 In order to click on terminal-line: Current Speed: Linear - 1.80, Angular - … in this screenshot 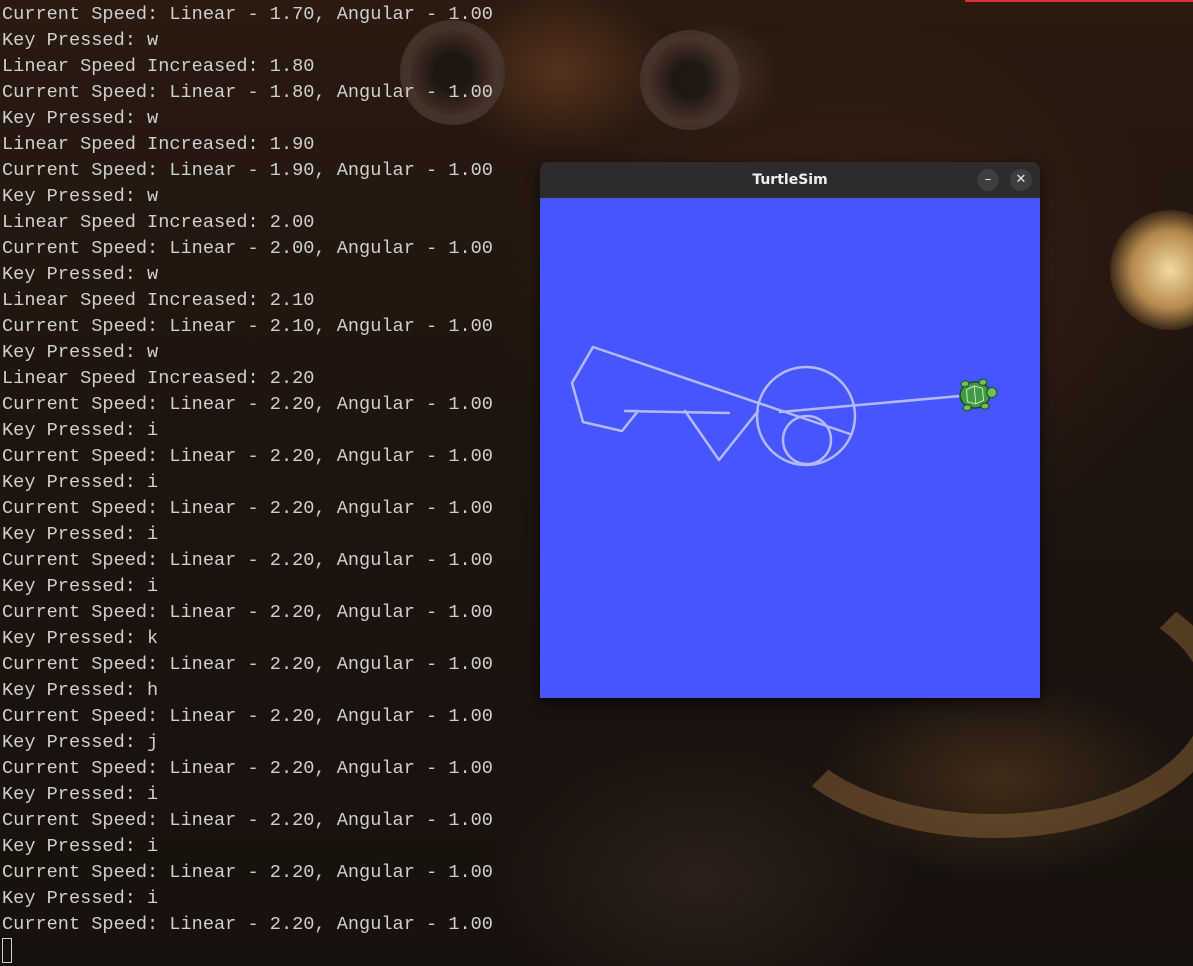, I will do `click(247, 92)`.